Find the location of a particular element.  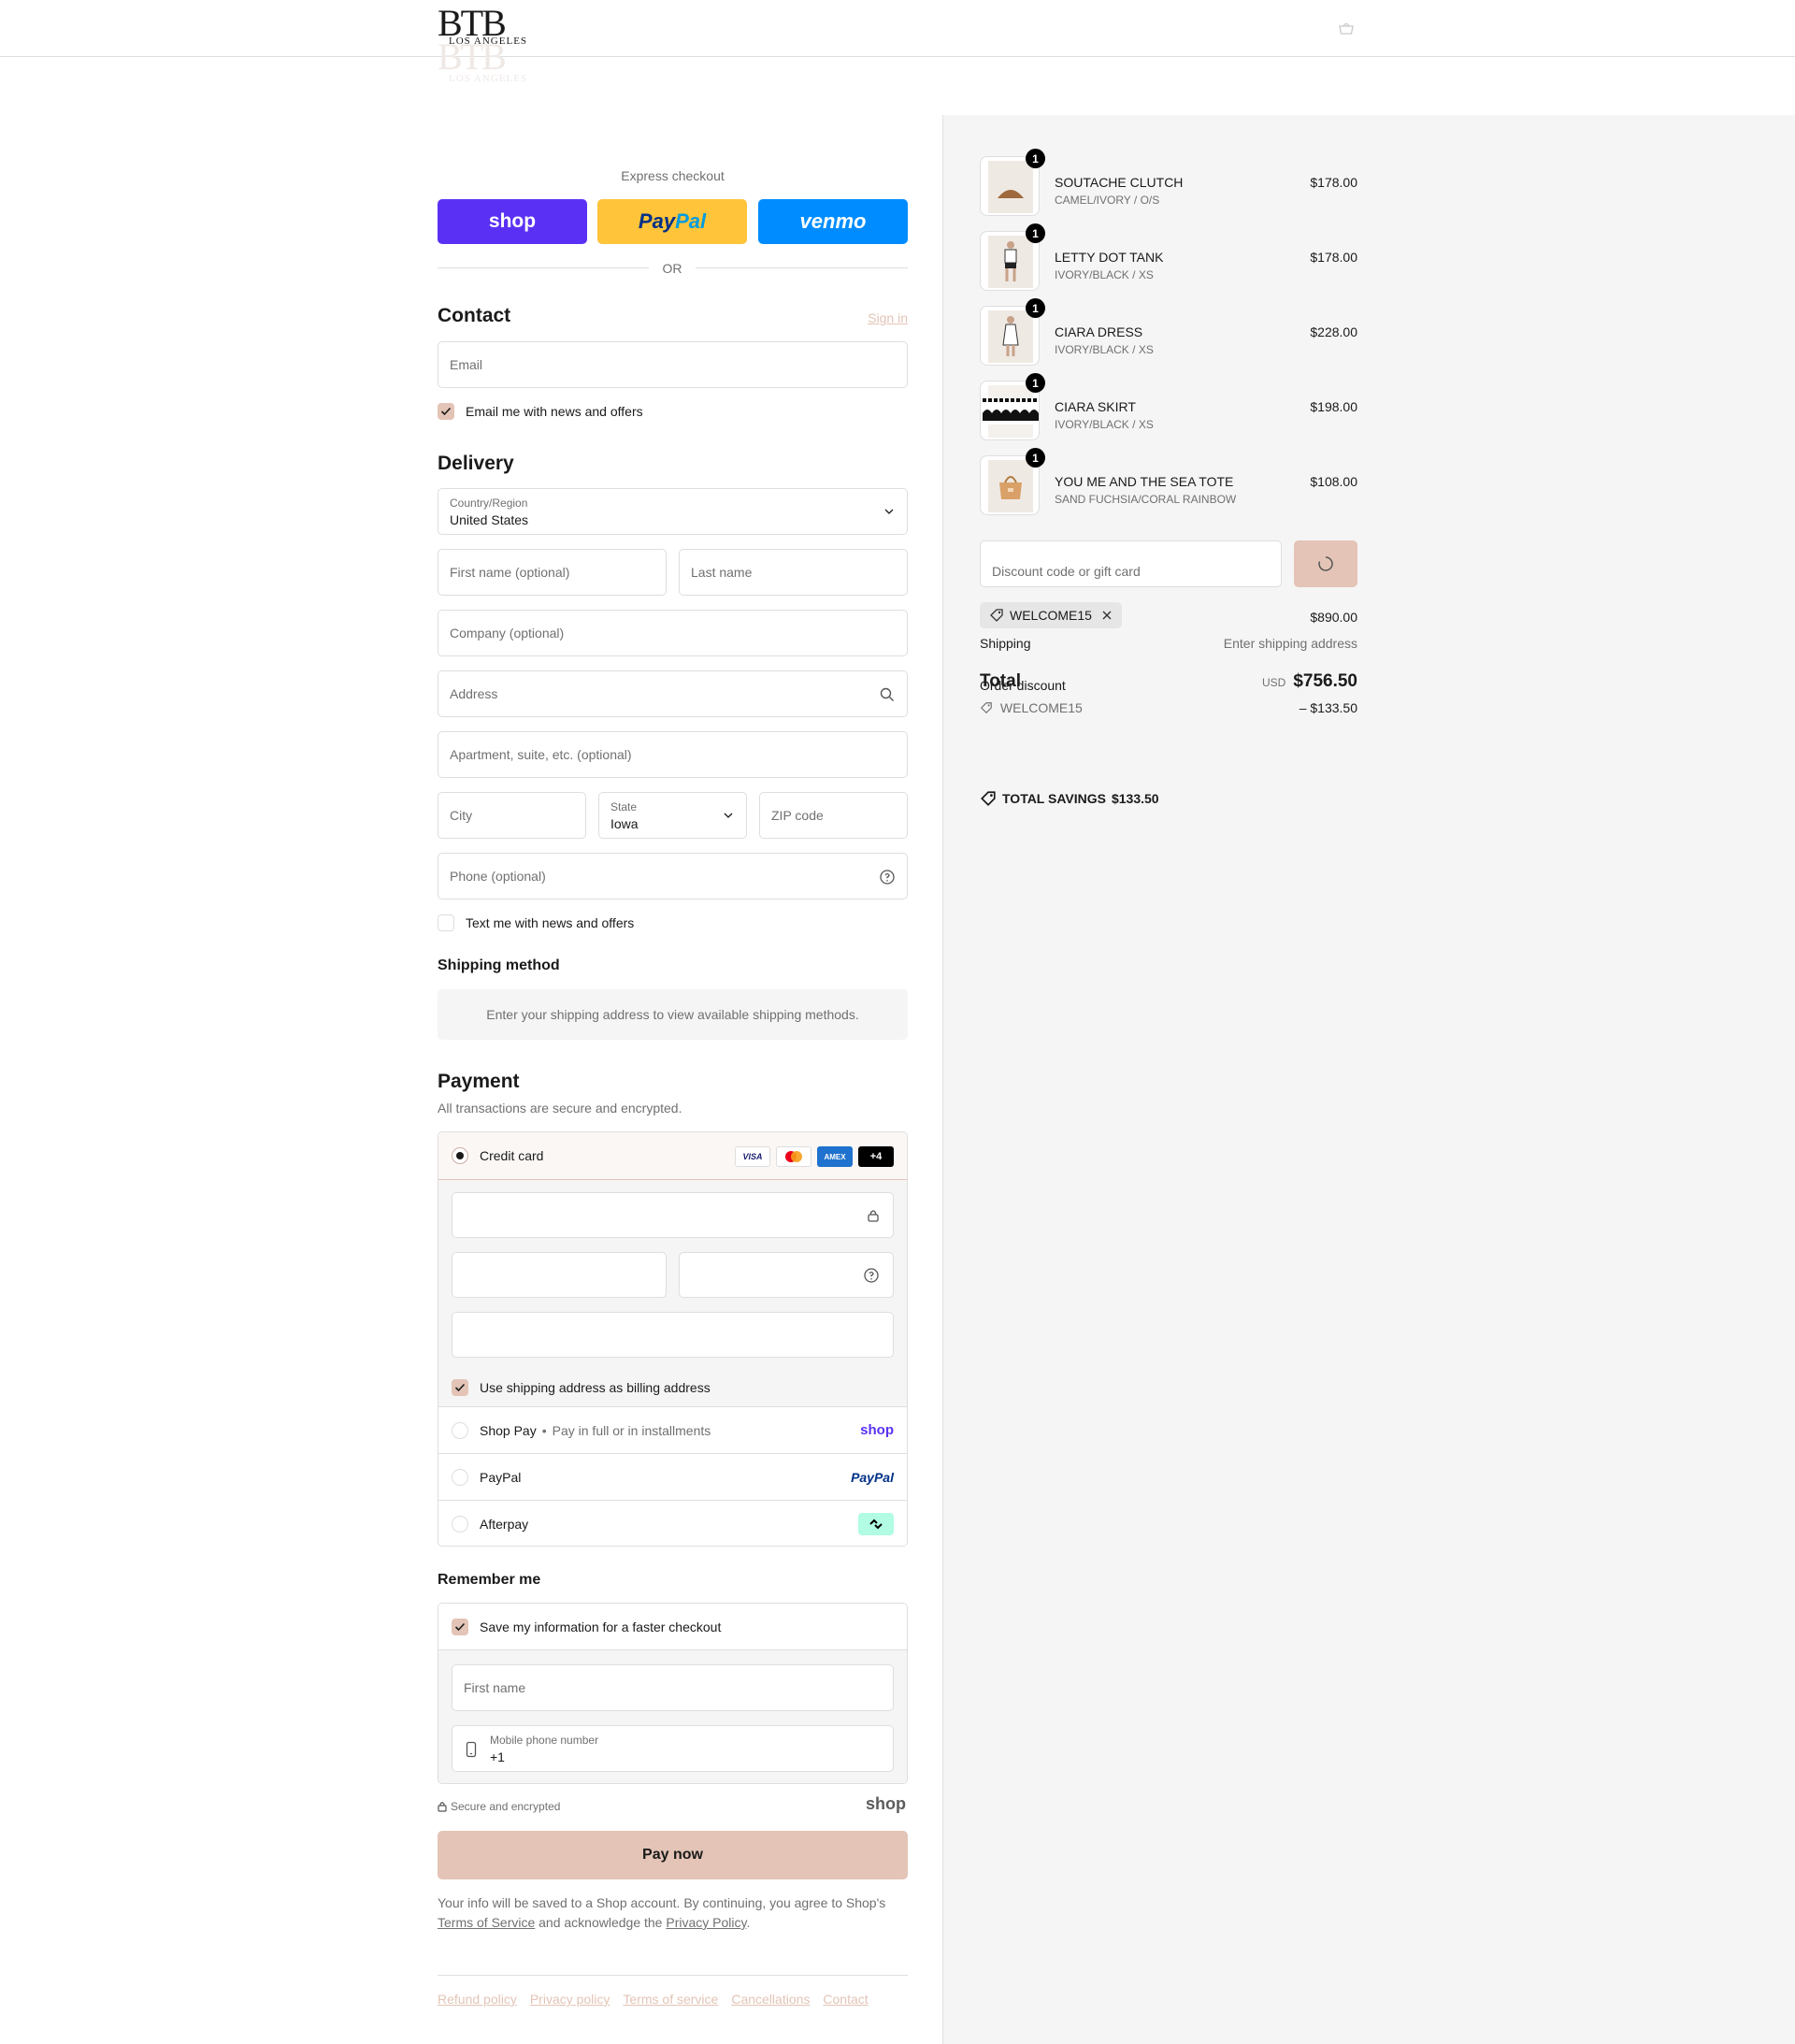

savings-label: TOTAL SAVINGS is located at coordinates (1054, 798).